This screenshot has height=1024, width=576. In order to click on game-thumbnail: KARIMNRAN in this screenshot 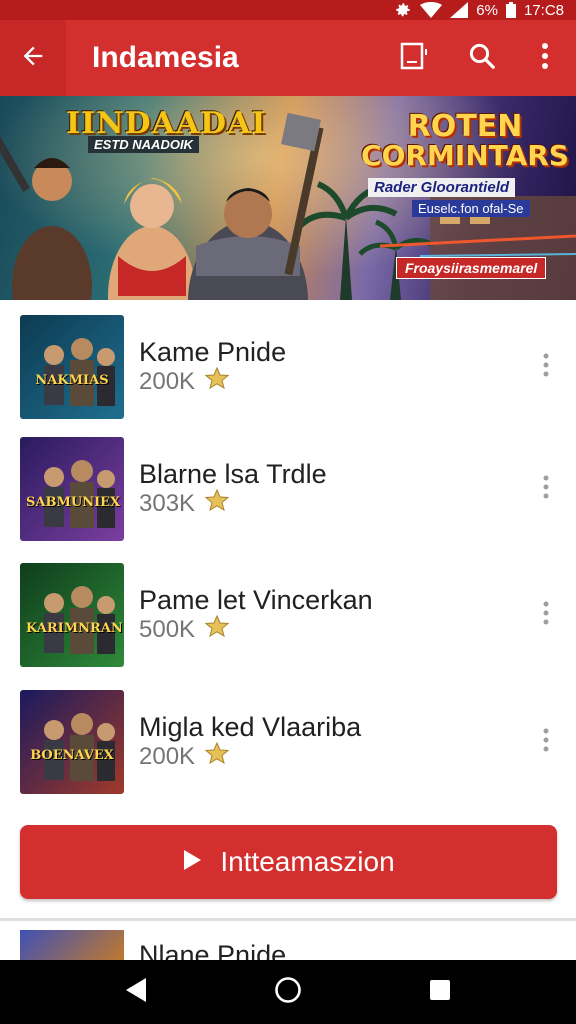, I will do `click(72, 615)`.